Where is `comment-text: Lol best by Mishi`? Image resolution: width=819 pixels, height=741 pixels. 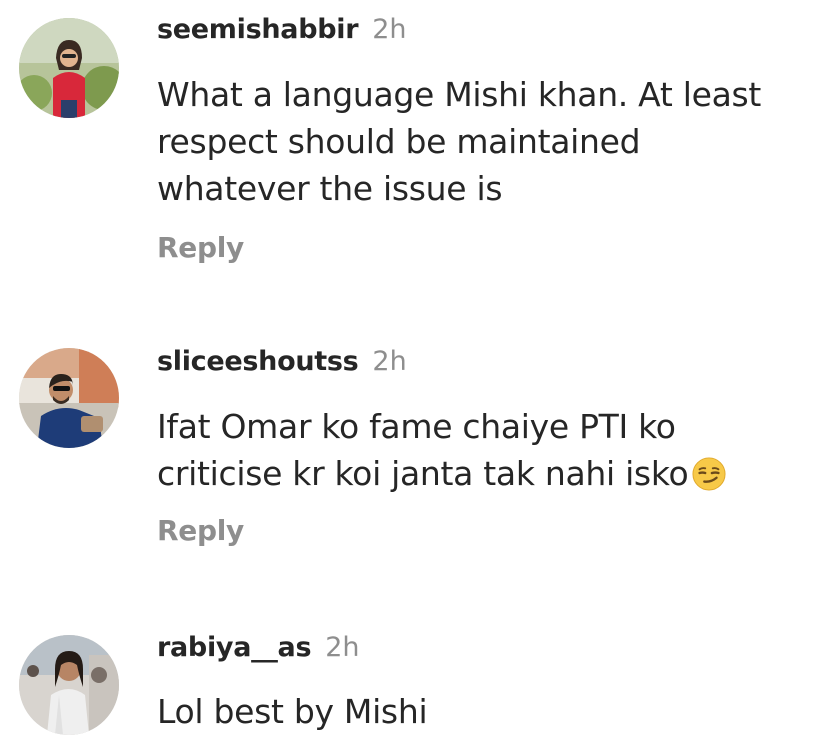
comment-text: Lol best by Mishi is located at coordinates (482, 711).